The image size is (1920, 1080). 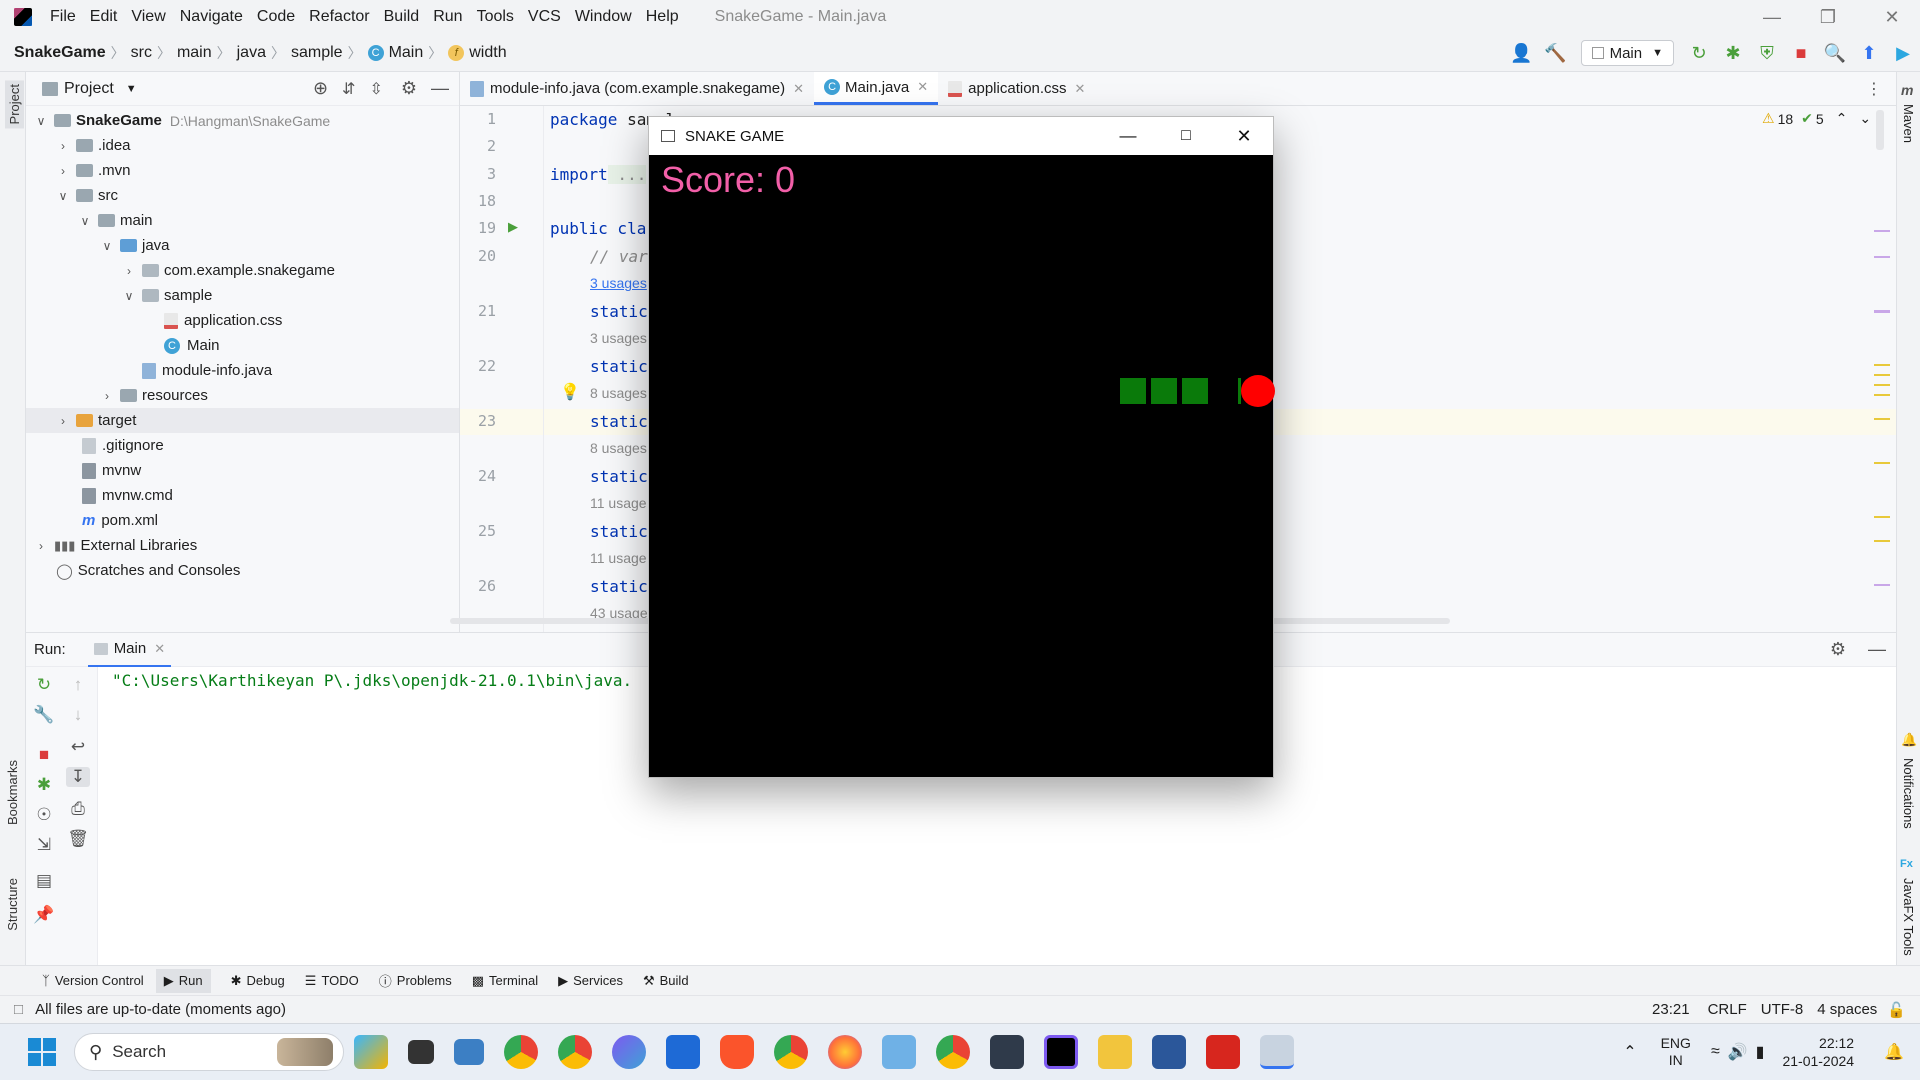 I want to click on update-icon: ⬆, so click(x=1869, y=53).